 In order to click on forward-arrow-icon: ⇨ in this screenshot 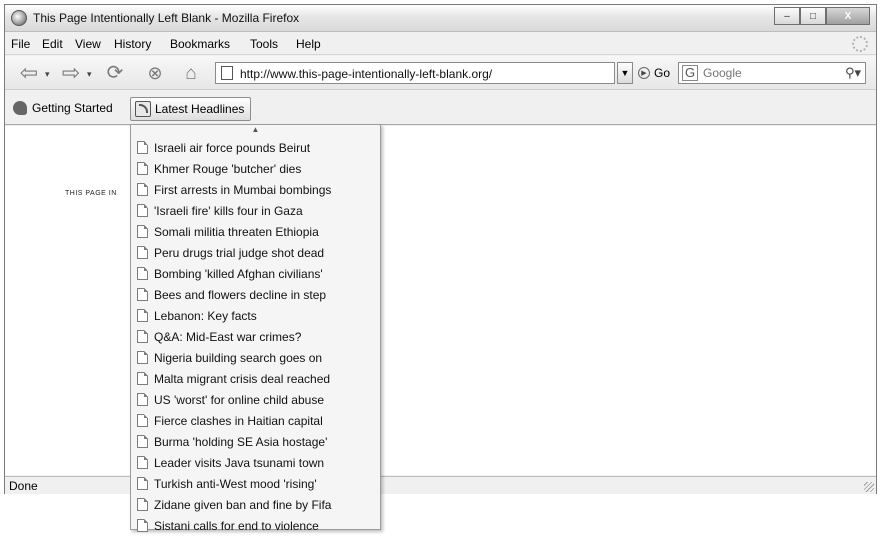, I will do `click(71, 73)`.